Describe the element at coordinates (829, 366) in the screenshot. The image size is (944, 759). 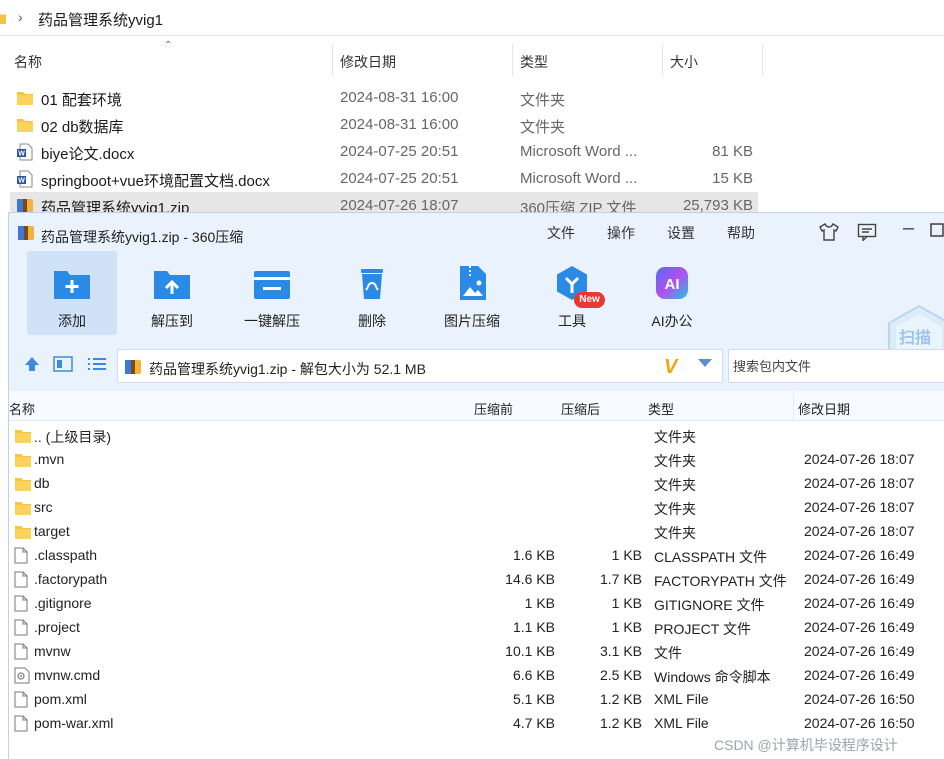
I see `search-input` at that location.